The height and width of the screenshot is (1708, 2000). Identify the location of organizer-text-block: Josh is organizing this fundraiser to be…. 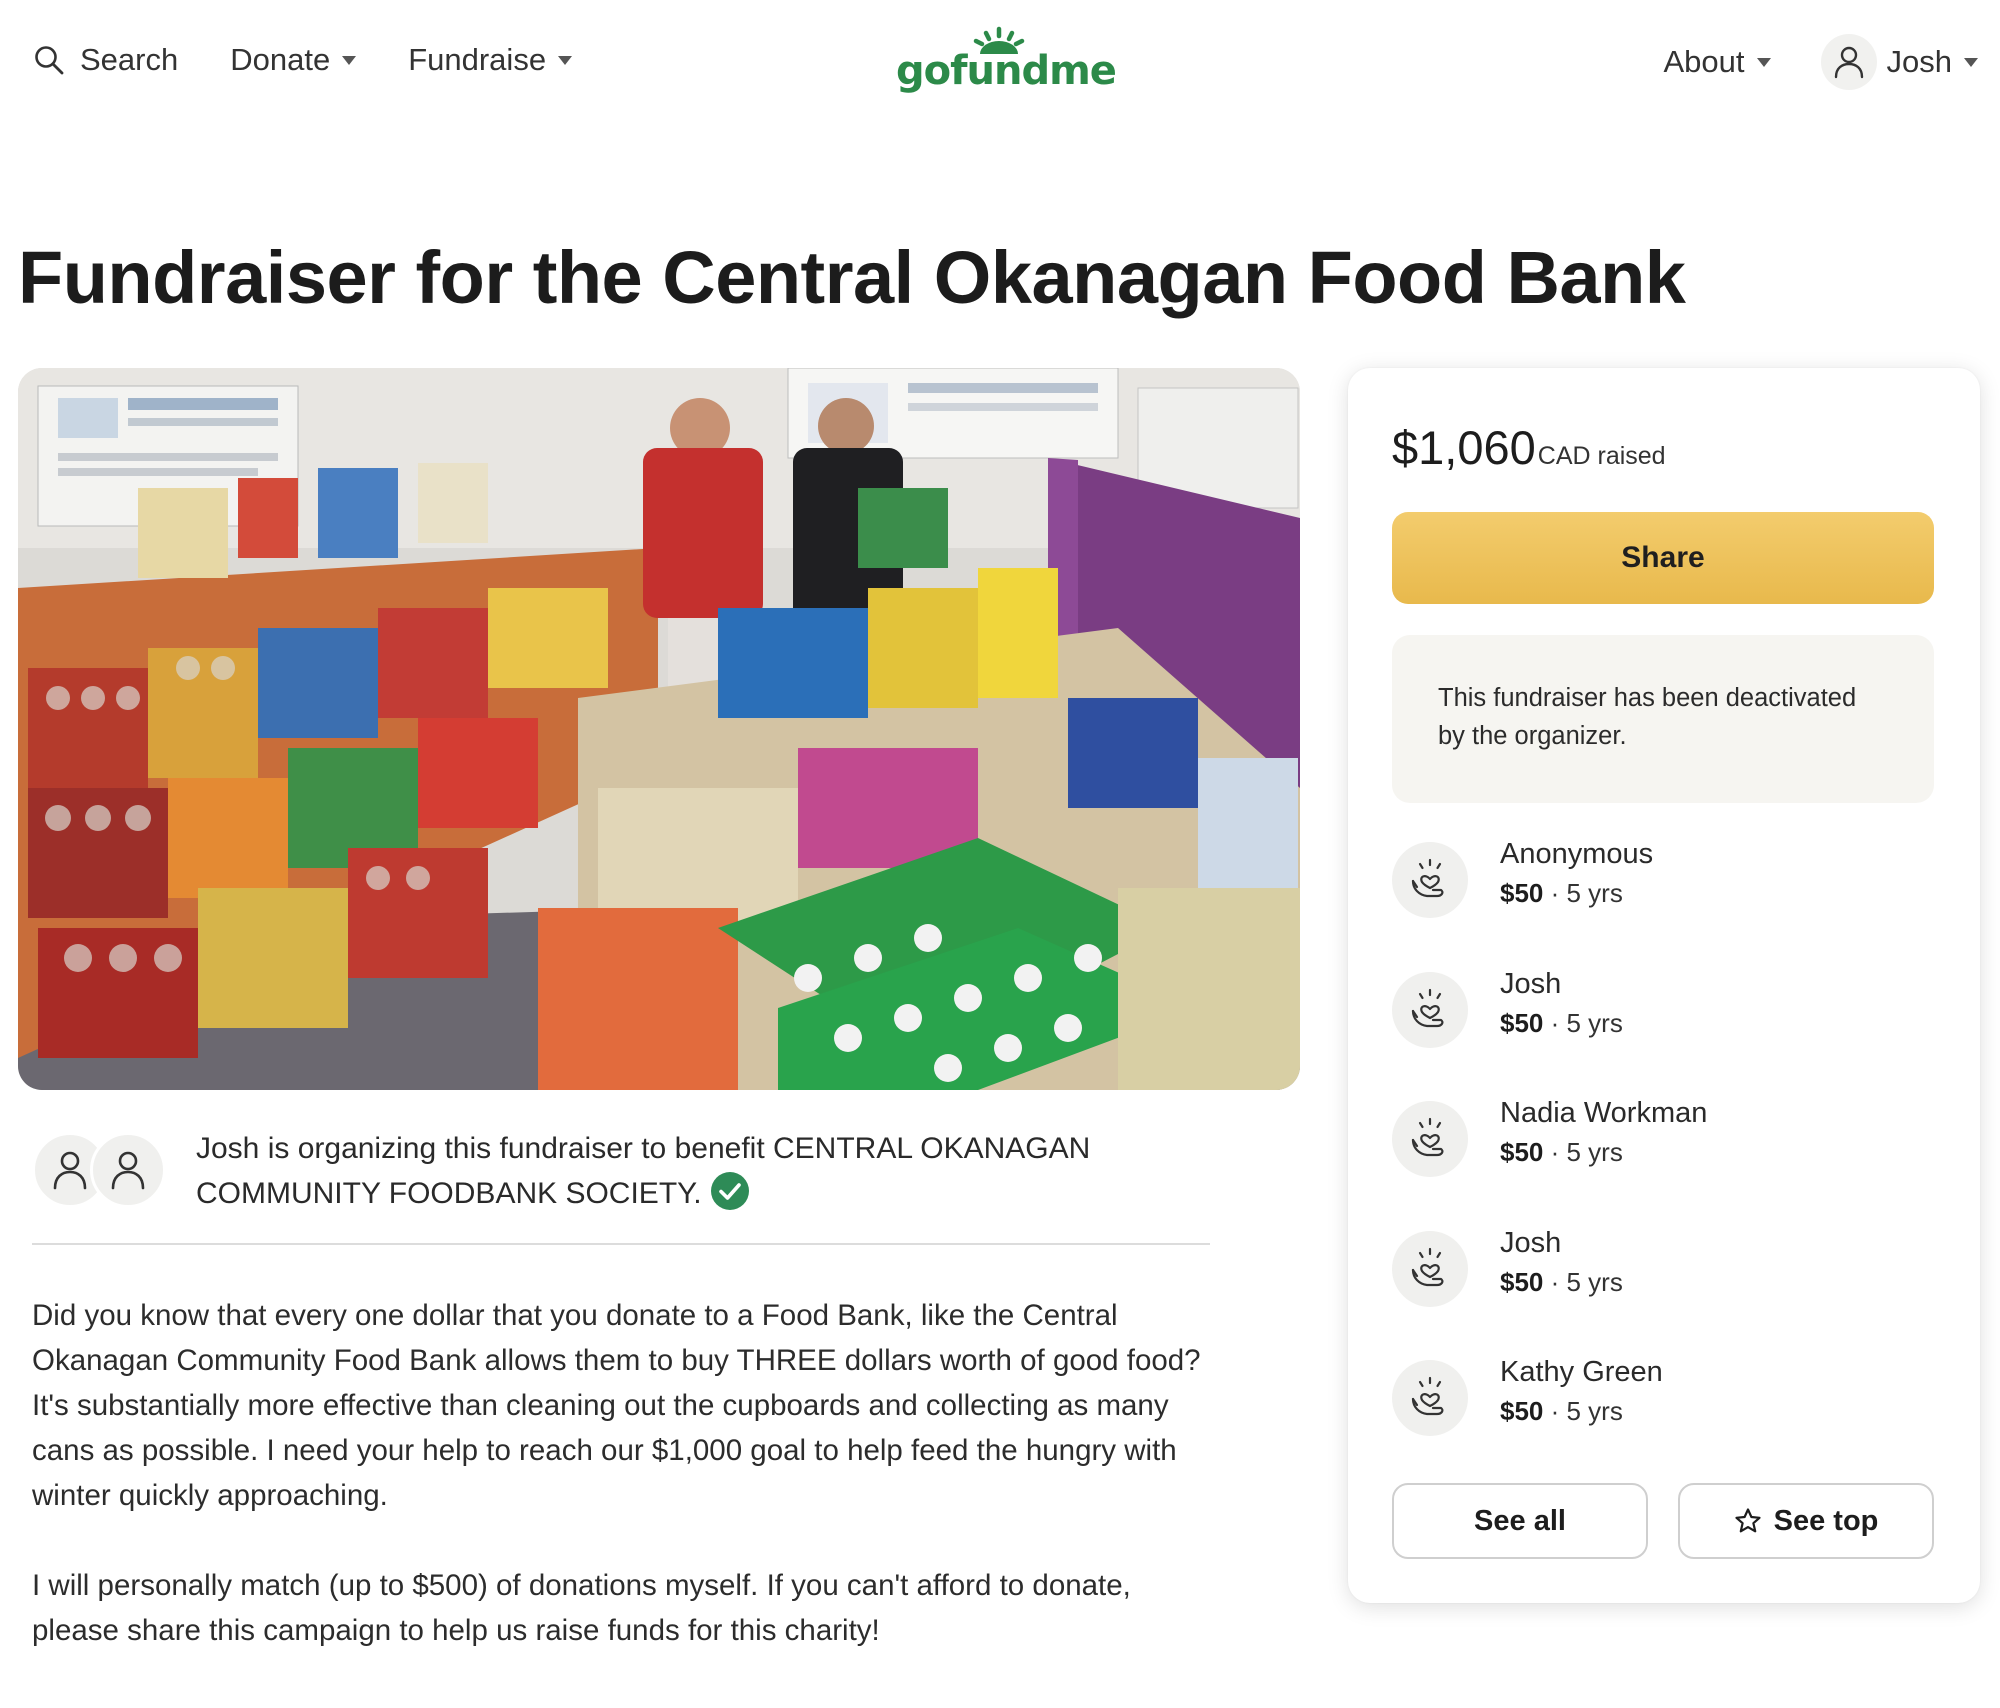
(686, 1171).